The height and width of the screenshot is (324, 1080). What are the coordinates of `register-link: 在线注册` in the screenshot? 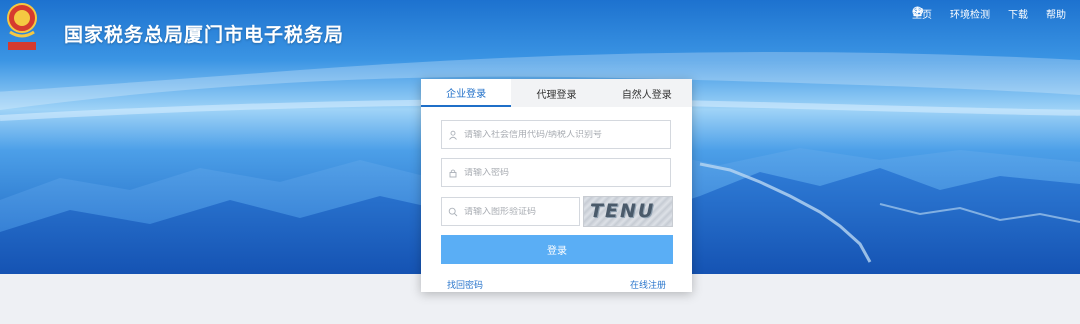 It's located at (648, 284).